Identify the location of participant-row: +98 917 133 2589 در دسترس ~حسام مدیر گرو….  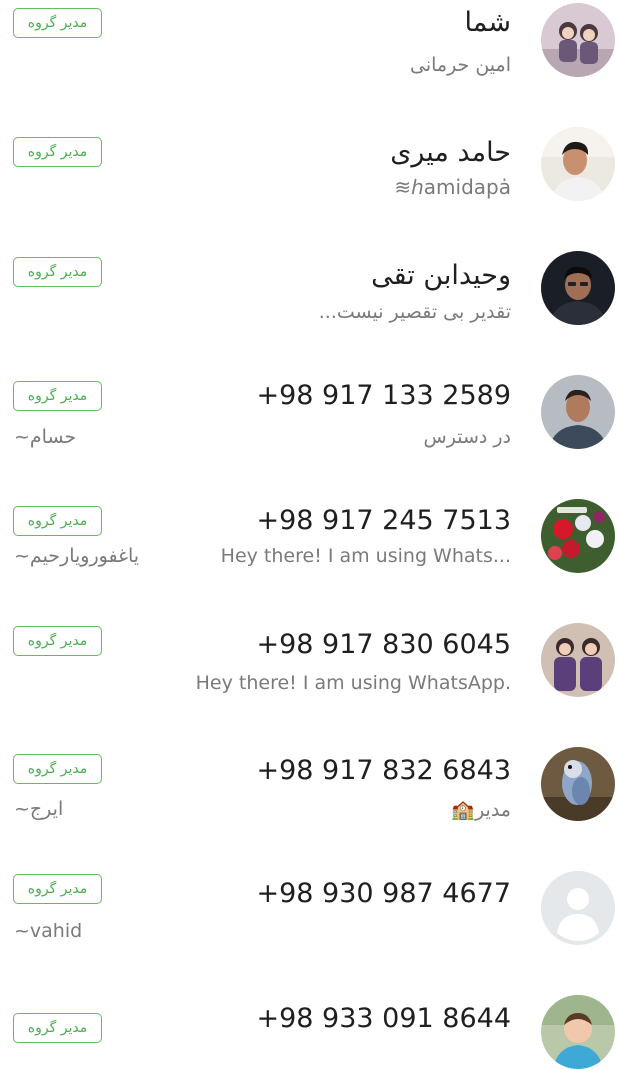
(309, 434).